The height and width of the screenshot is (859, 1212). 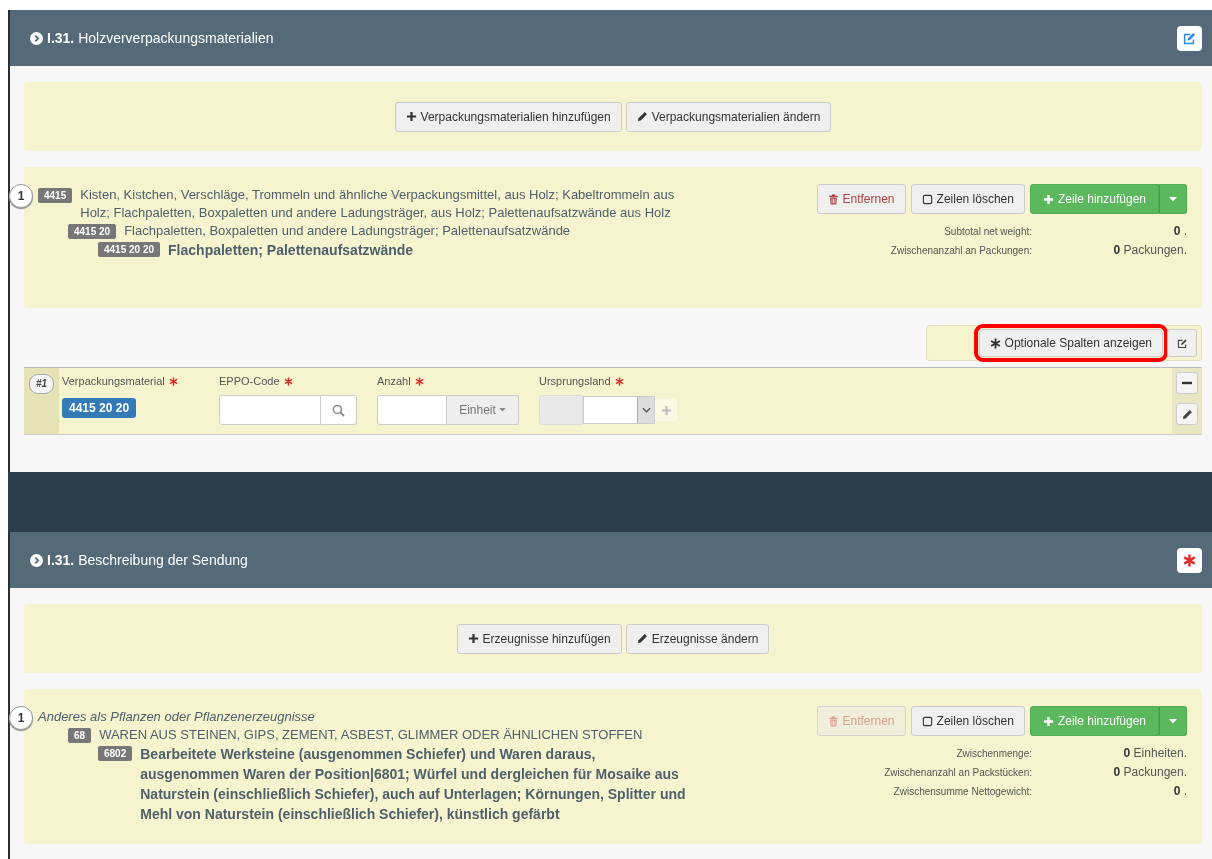 I want to click on total-label: Zwischenanzahl an Packstücken:, so click(x=957, y=773).